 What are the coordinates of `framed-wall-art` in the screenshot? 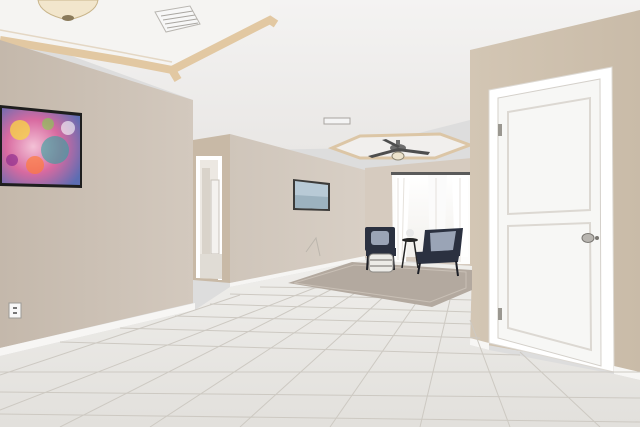 It's located at (311, 195).